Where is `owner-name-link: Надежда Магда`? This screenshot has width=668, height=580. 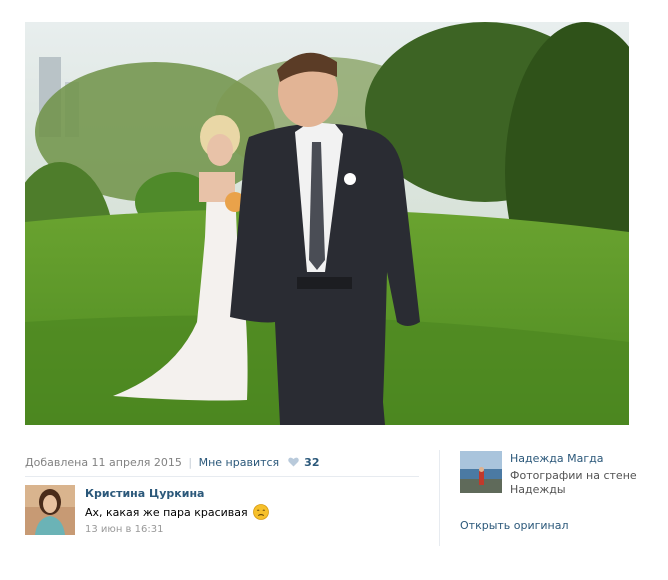
owner-name-link: Надежда Магда is located at coordinates (557, 458).